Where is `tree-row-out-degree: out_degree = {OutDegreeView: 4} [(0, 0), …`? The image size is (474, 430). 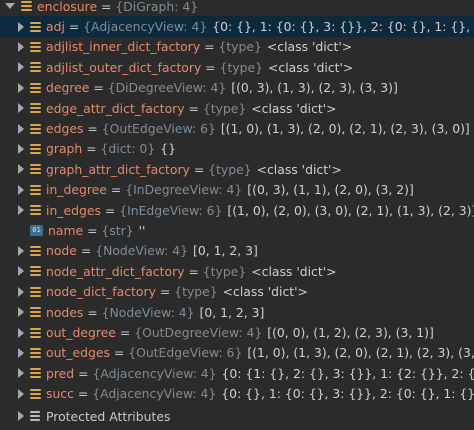
tree-row-out-degree: out_degree = {OutDegreeView: 4} [(0, 0), … is located at coordinates (237, 332).